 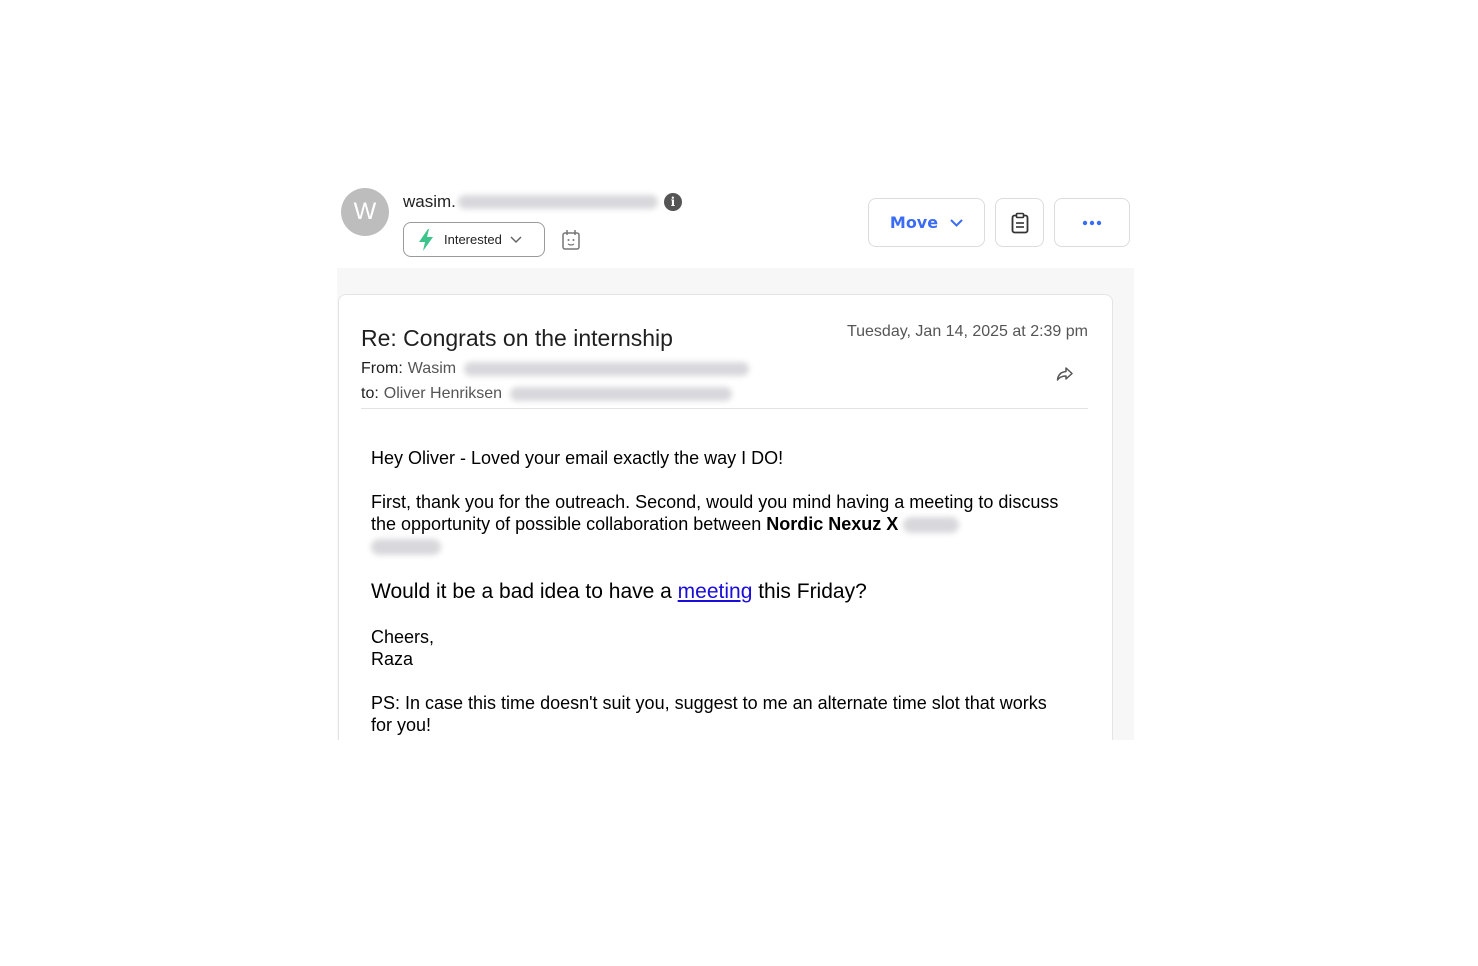 What do you see at coordinates (557, 202) in the screenshot?
I see `redacted-email` at bounding box center [557, 202].